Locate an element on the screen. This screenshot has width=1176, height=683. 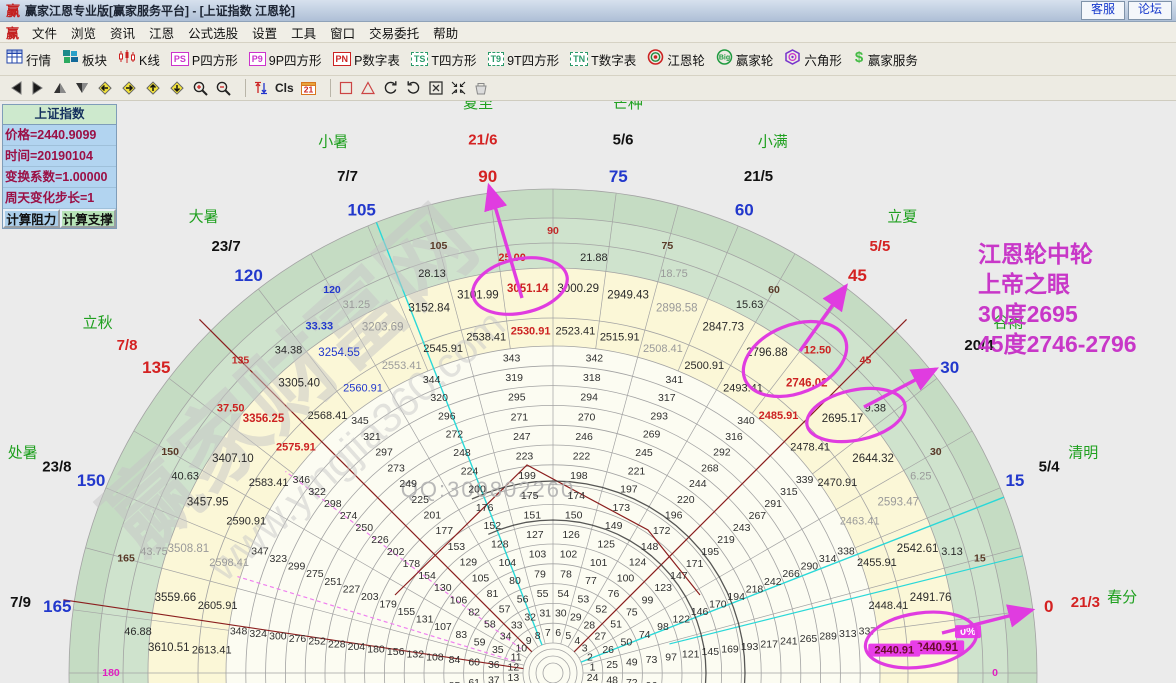
prev-arrow-icon is located at coordinates (16, 88).